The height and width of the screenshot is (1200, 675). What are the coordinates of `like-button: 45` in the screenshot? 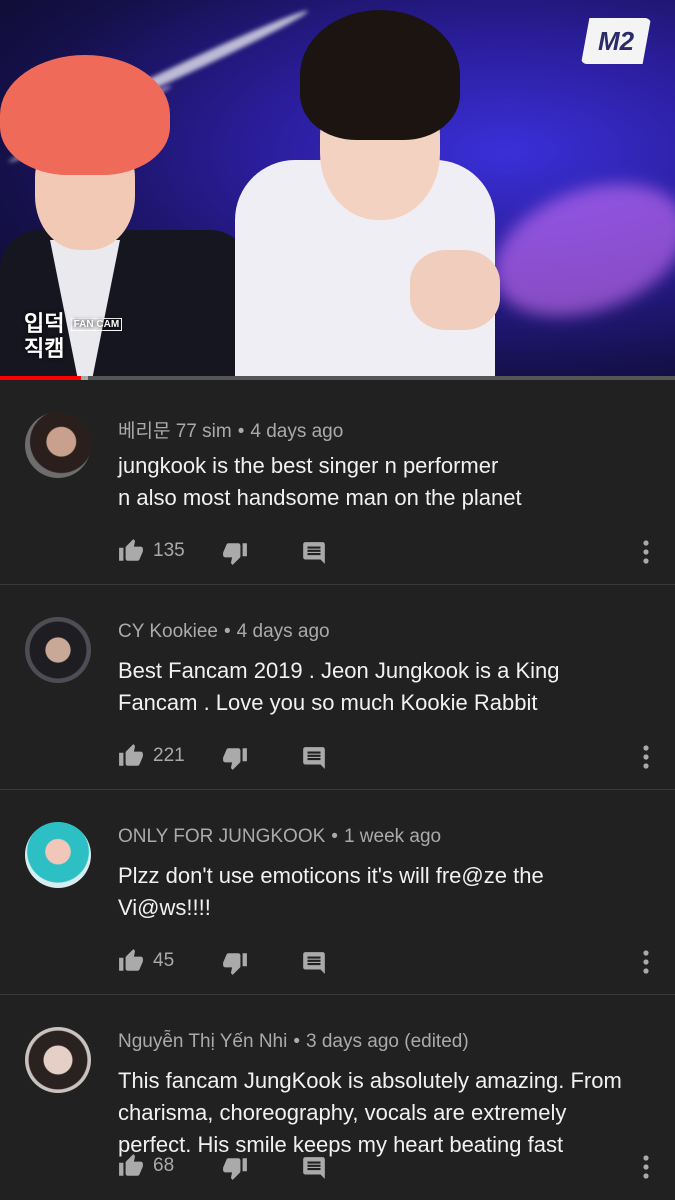 It's located at (146, 961).